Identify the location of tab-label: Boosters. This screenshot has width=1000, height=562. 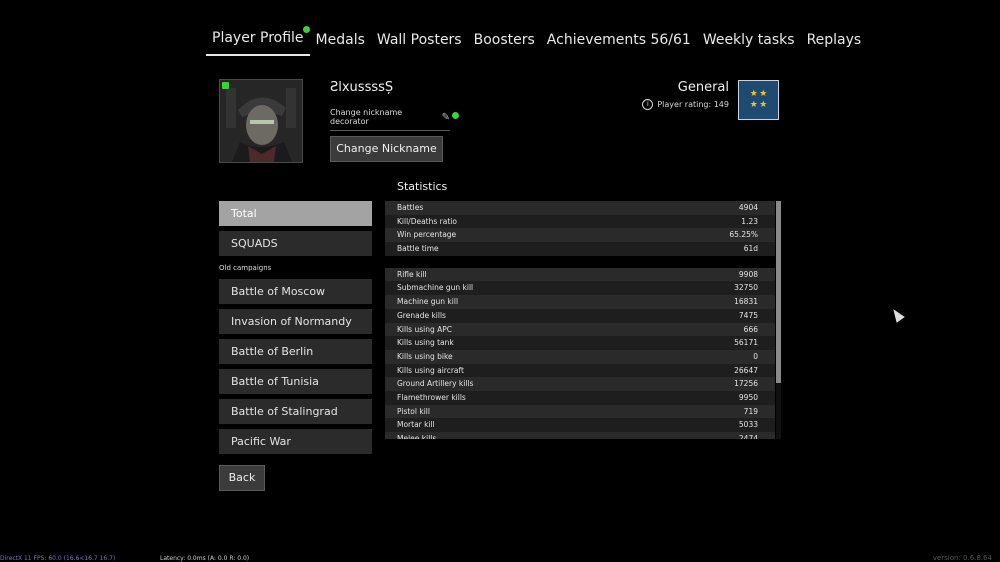
(504, 40).